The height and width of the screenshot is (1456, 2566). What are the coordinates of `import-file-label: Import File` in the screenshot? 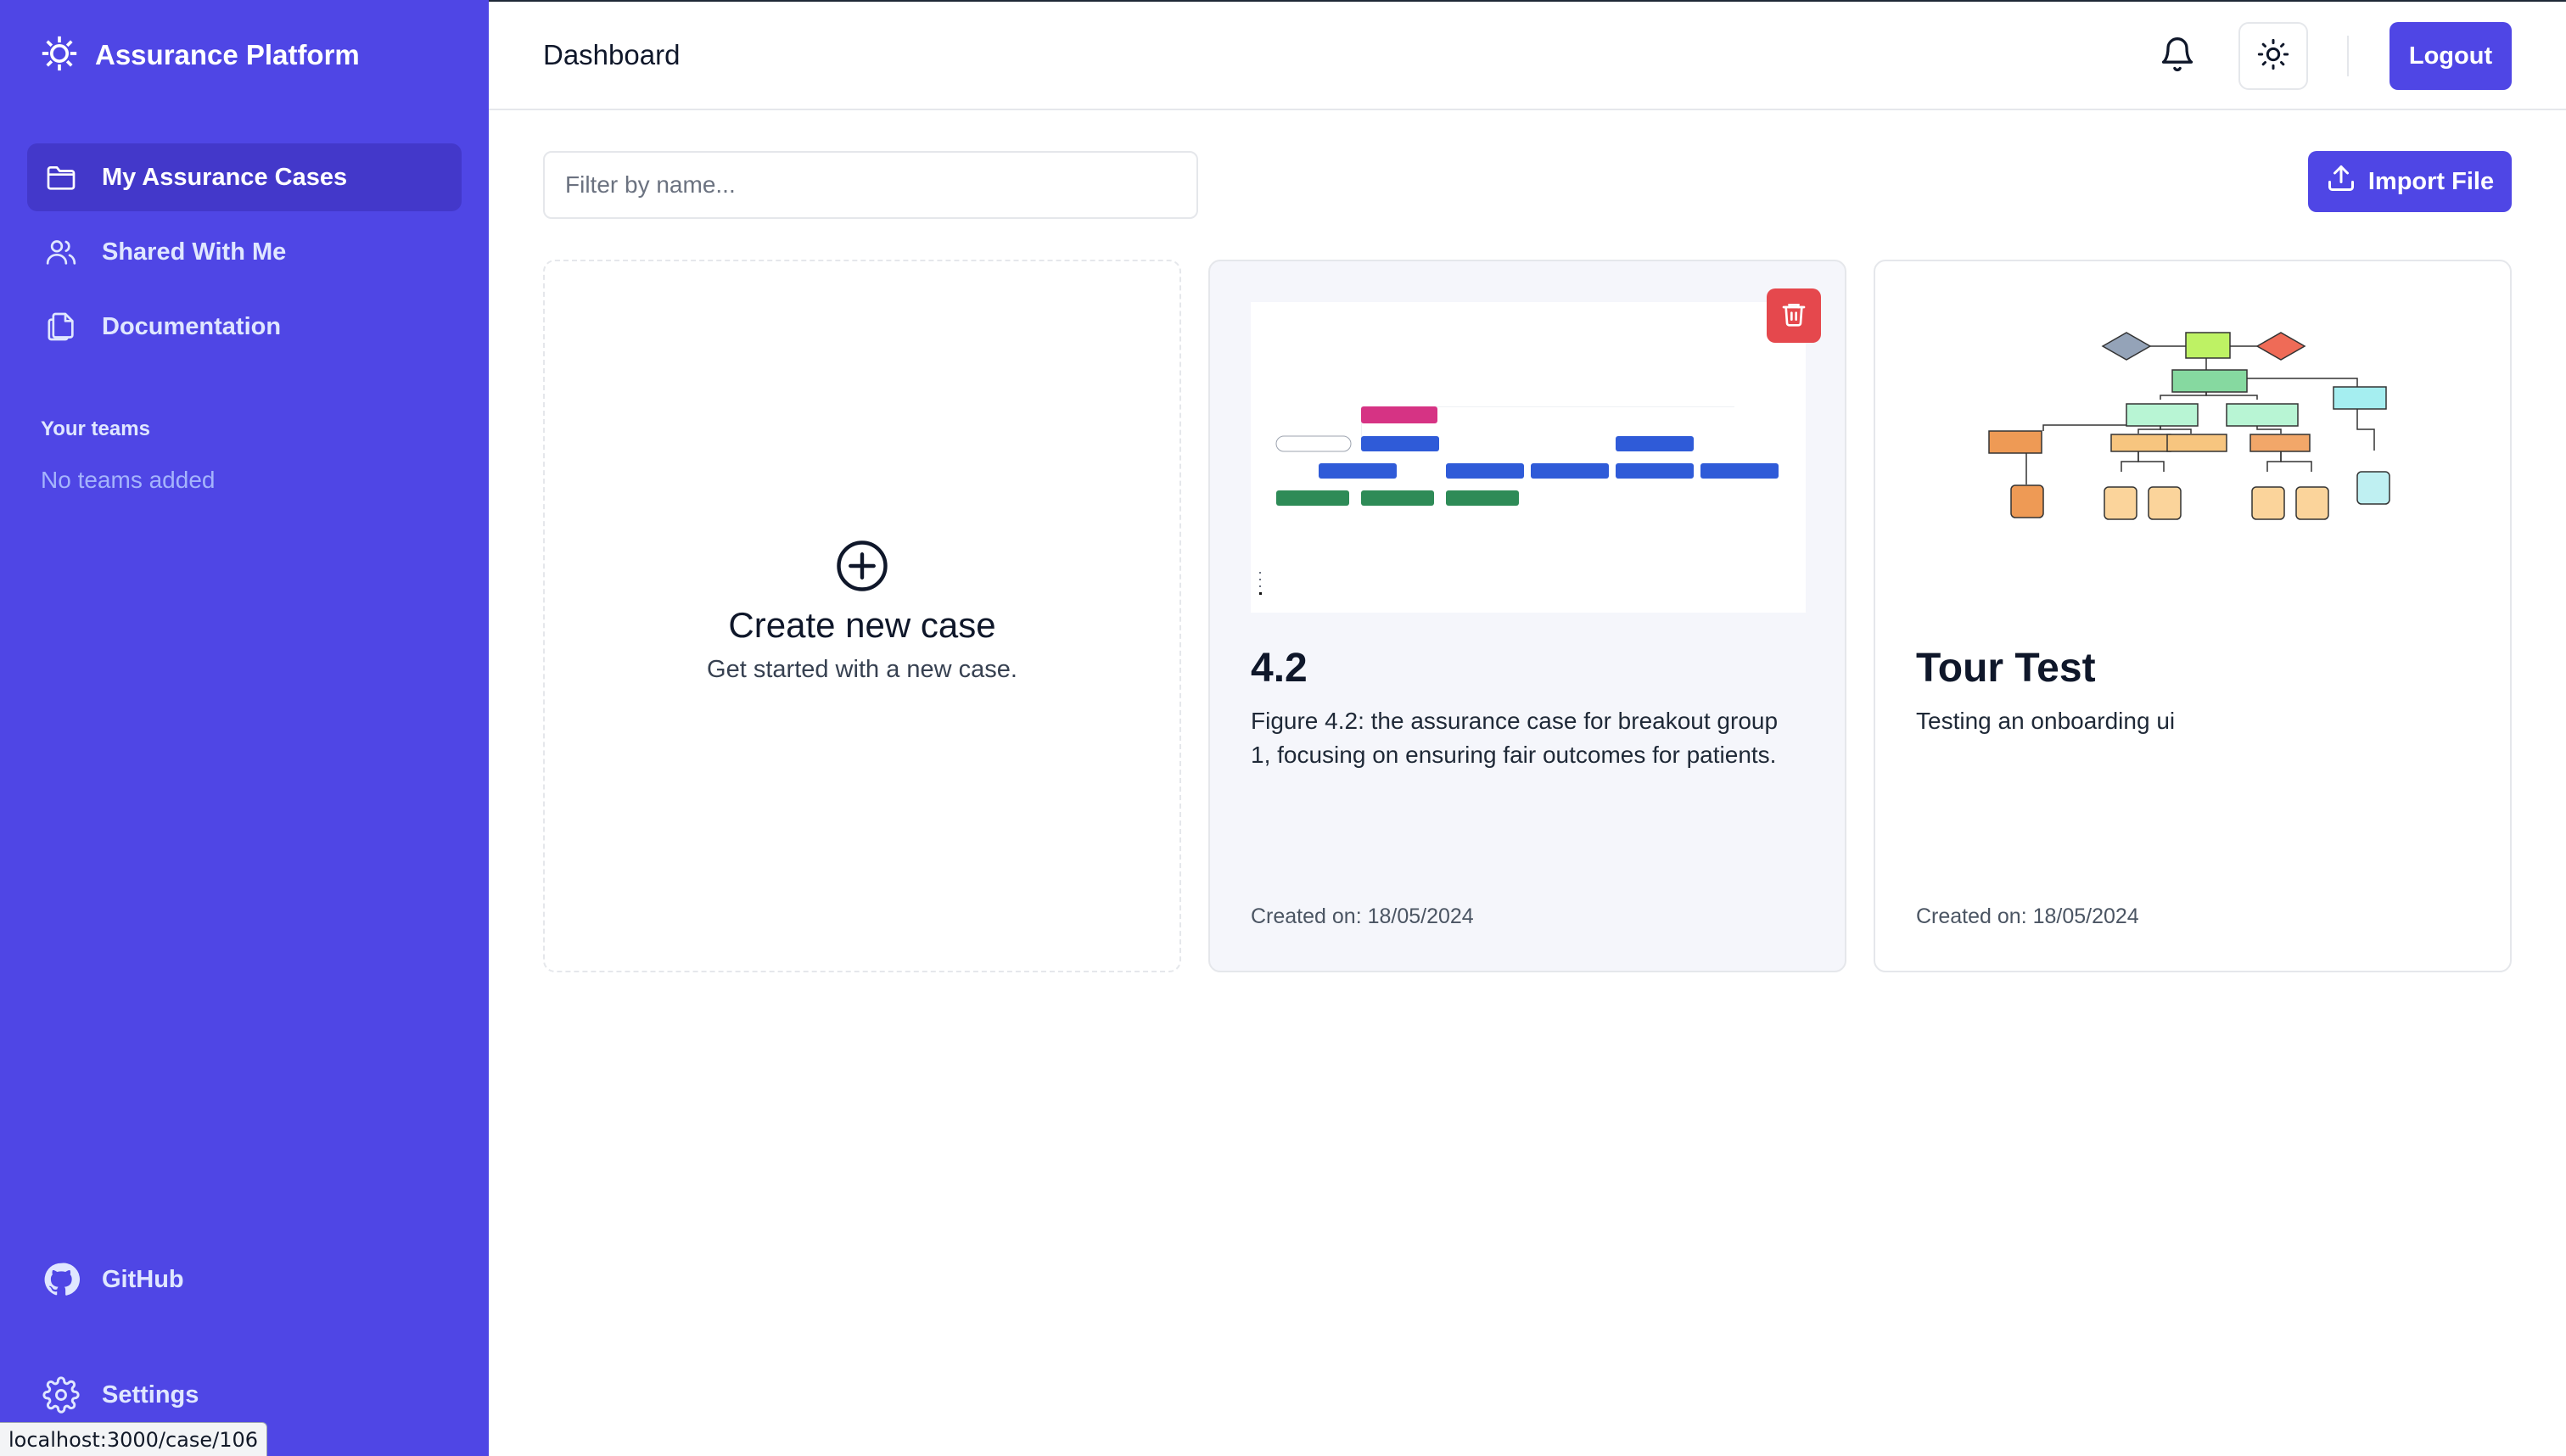 It's located at (2431, 181).